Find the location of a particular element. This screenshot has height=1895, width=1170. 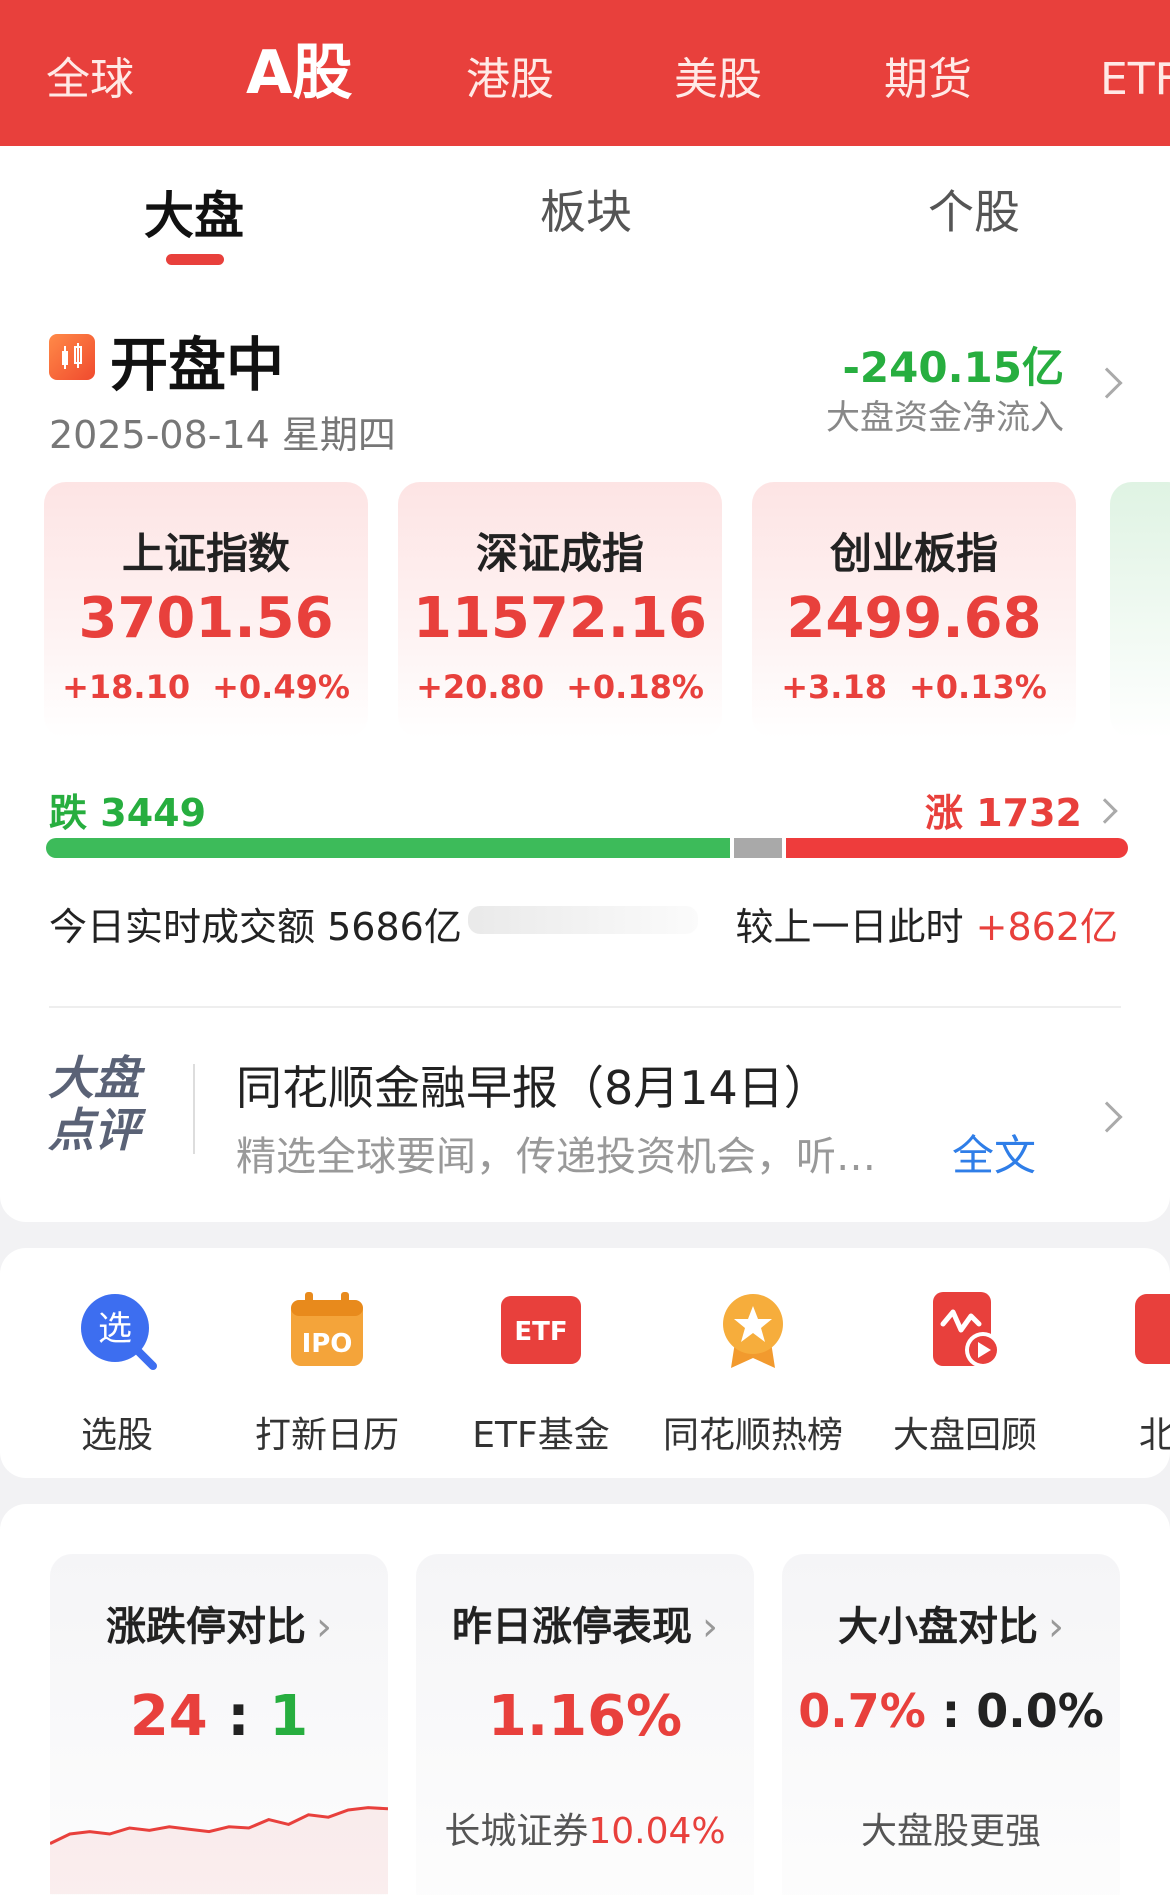

market-tab-bar: 全球 A股 港股 美股 期货 ETF is located at coordinates (585, 73).